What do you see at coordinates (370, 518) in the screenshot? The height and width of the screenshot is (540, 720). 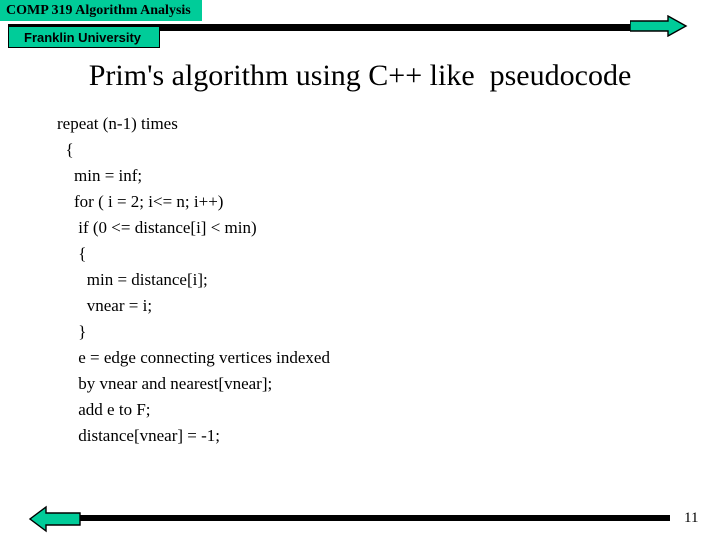 I see `footer-divider-rule` at bounding box center [370, 518].